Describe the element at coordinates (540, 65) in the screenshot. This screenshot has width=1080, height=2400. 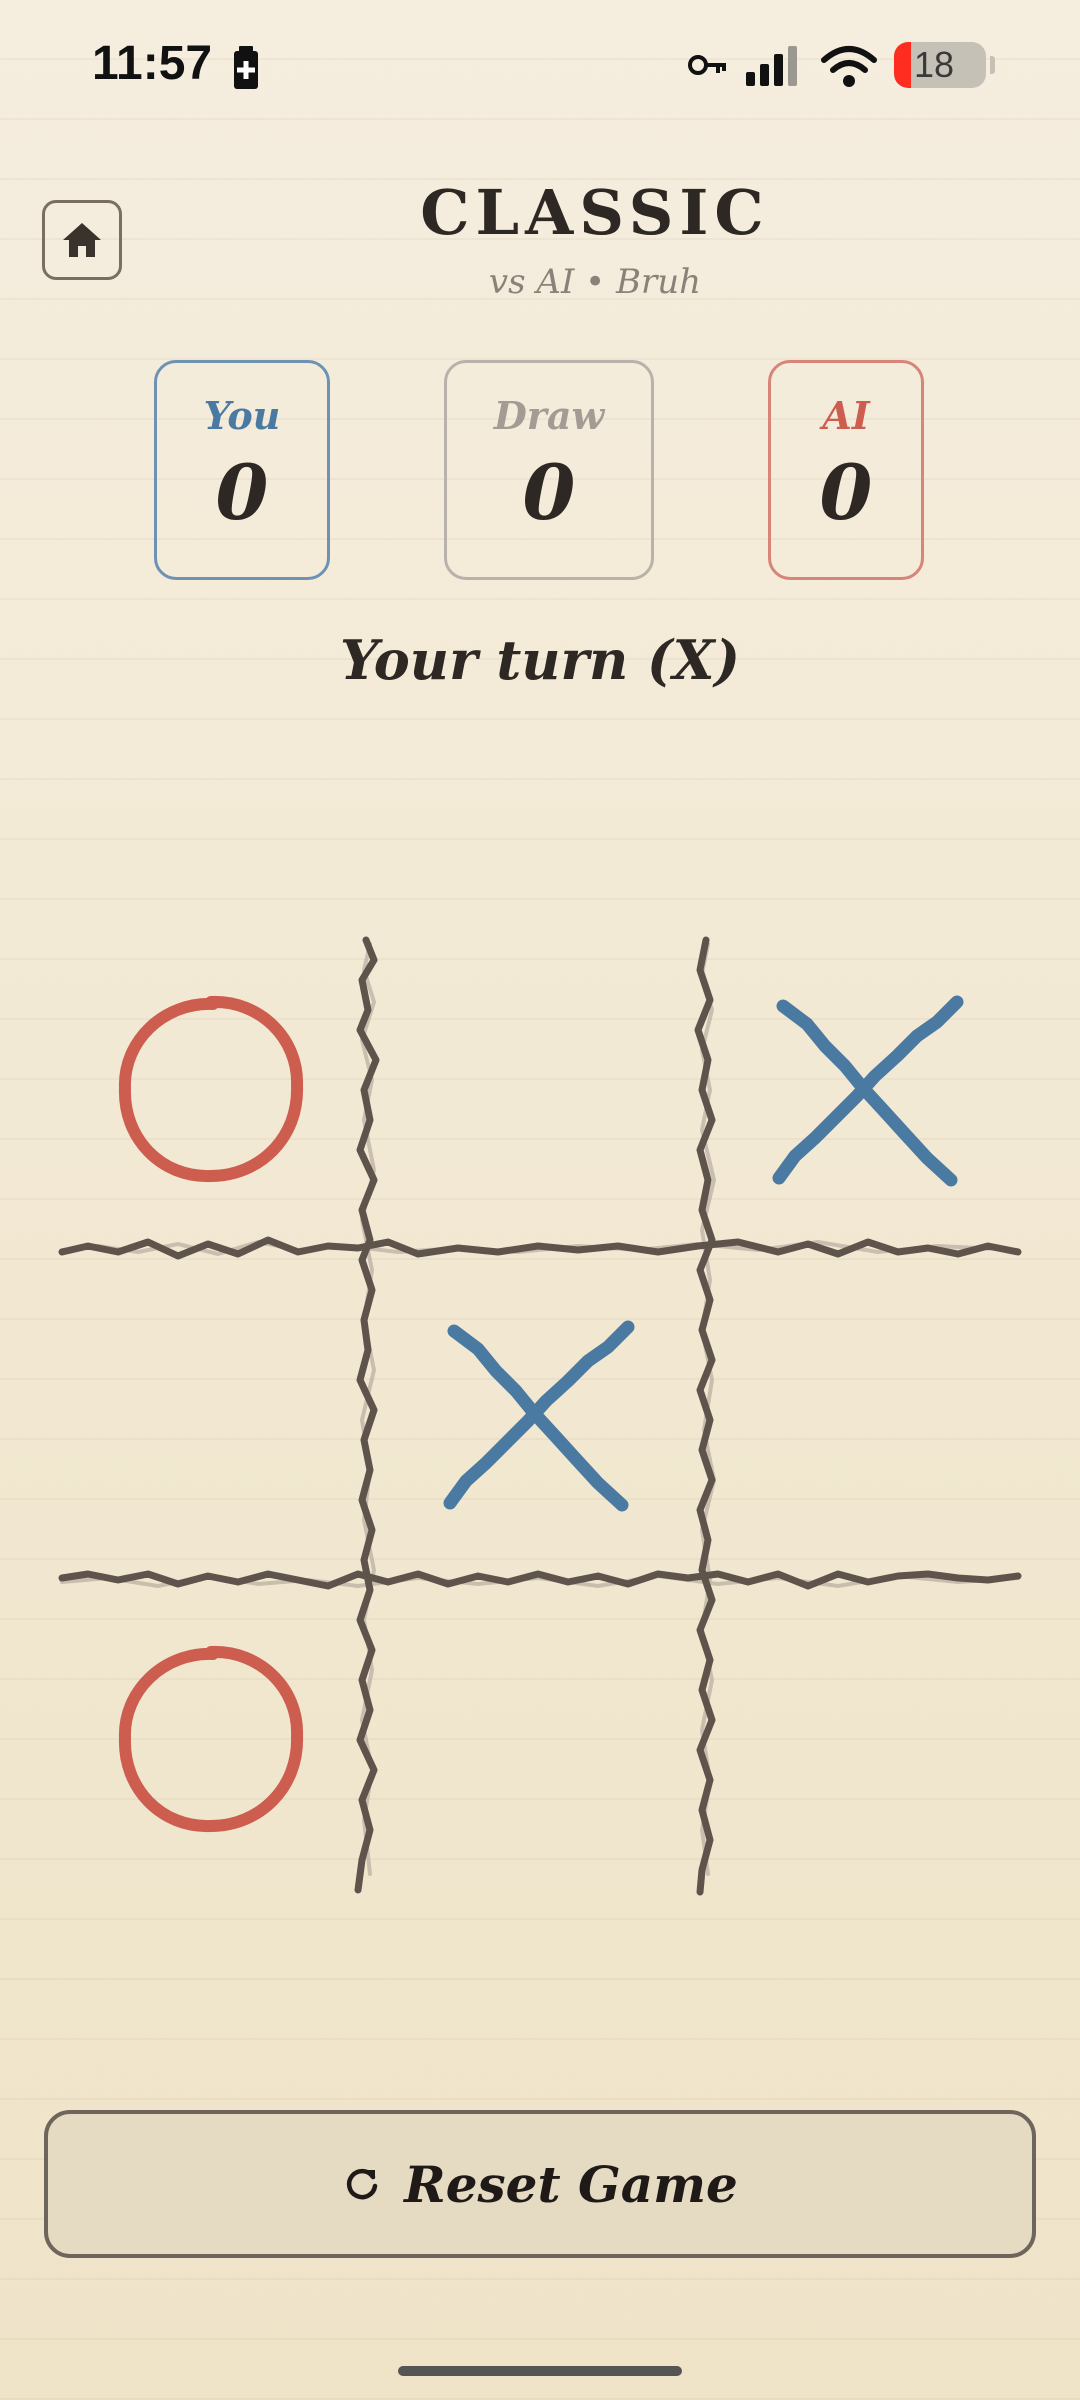
I see `status-bar: 11:57 18` at that location.